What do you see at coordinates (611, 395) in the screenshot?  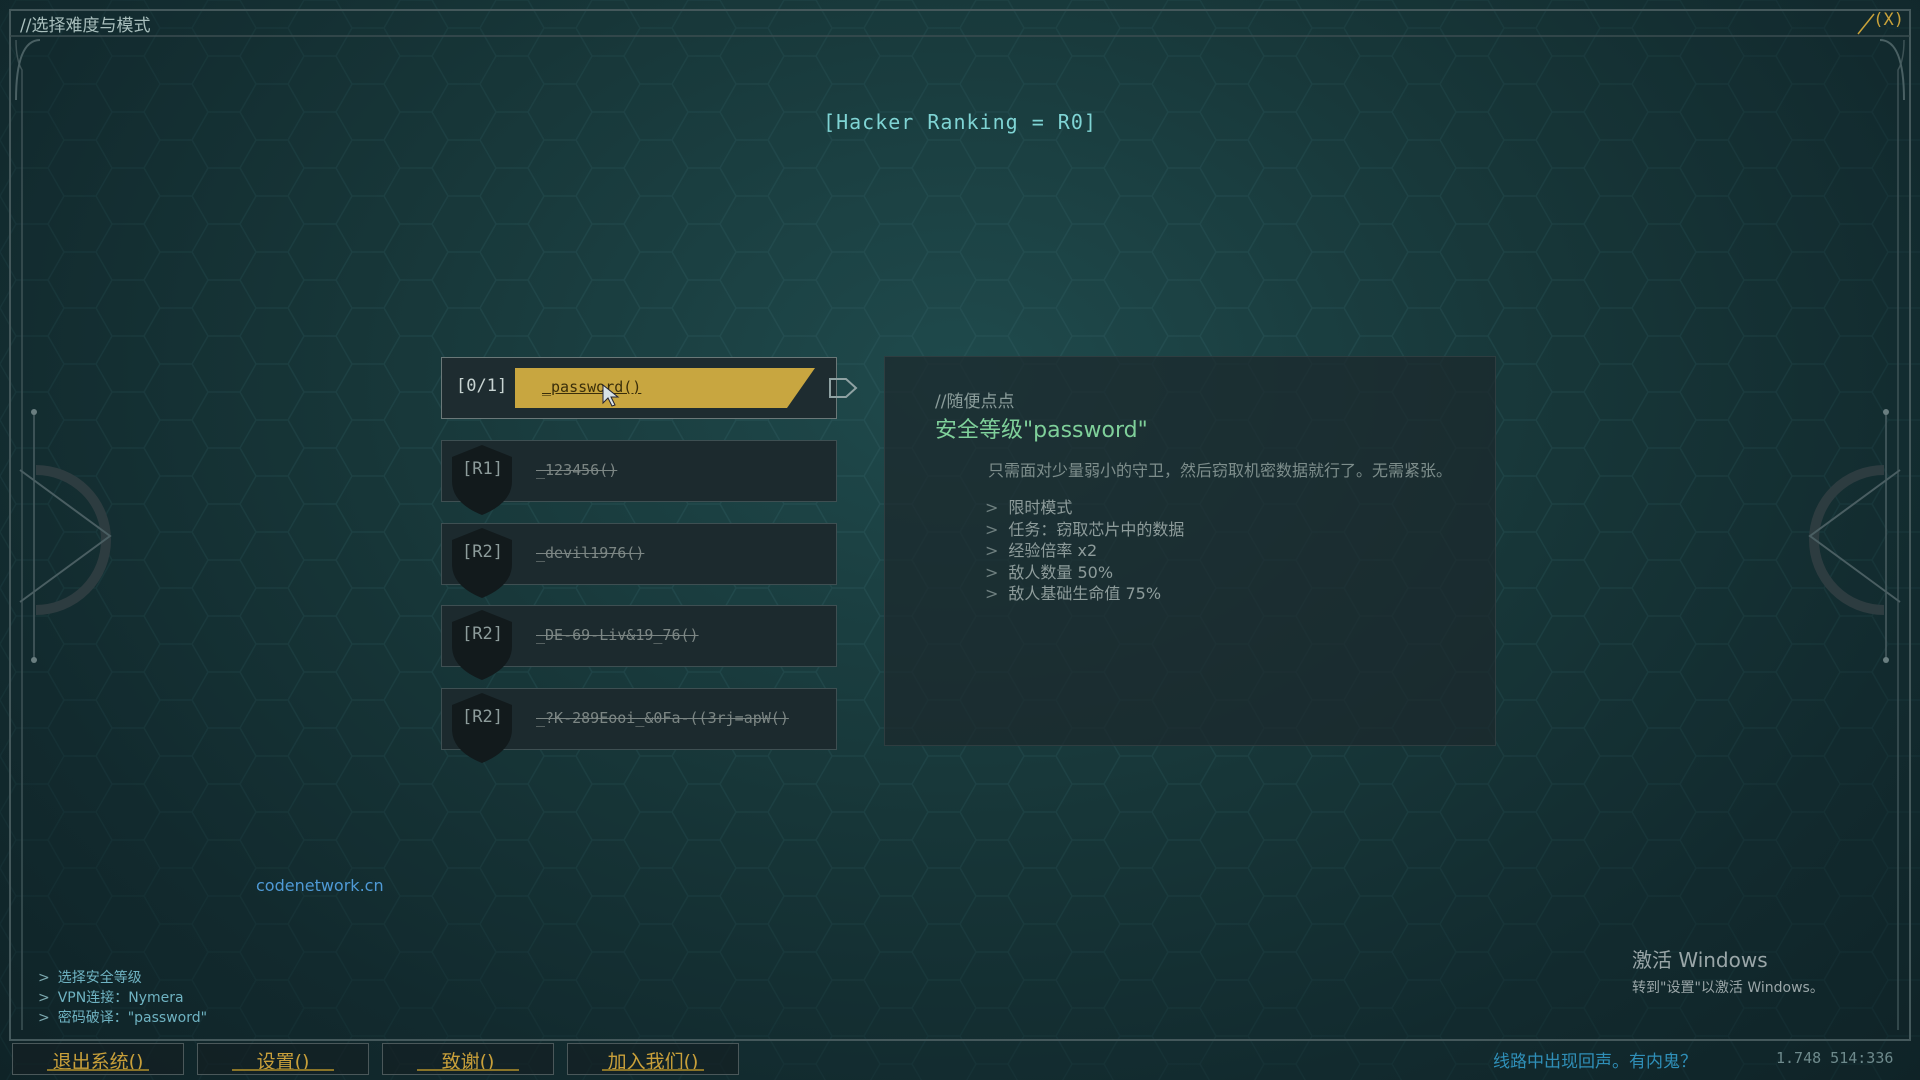 I see `mouse-cursor-icon` at bounding box center [611, 395].